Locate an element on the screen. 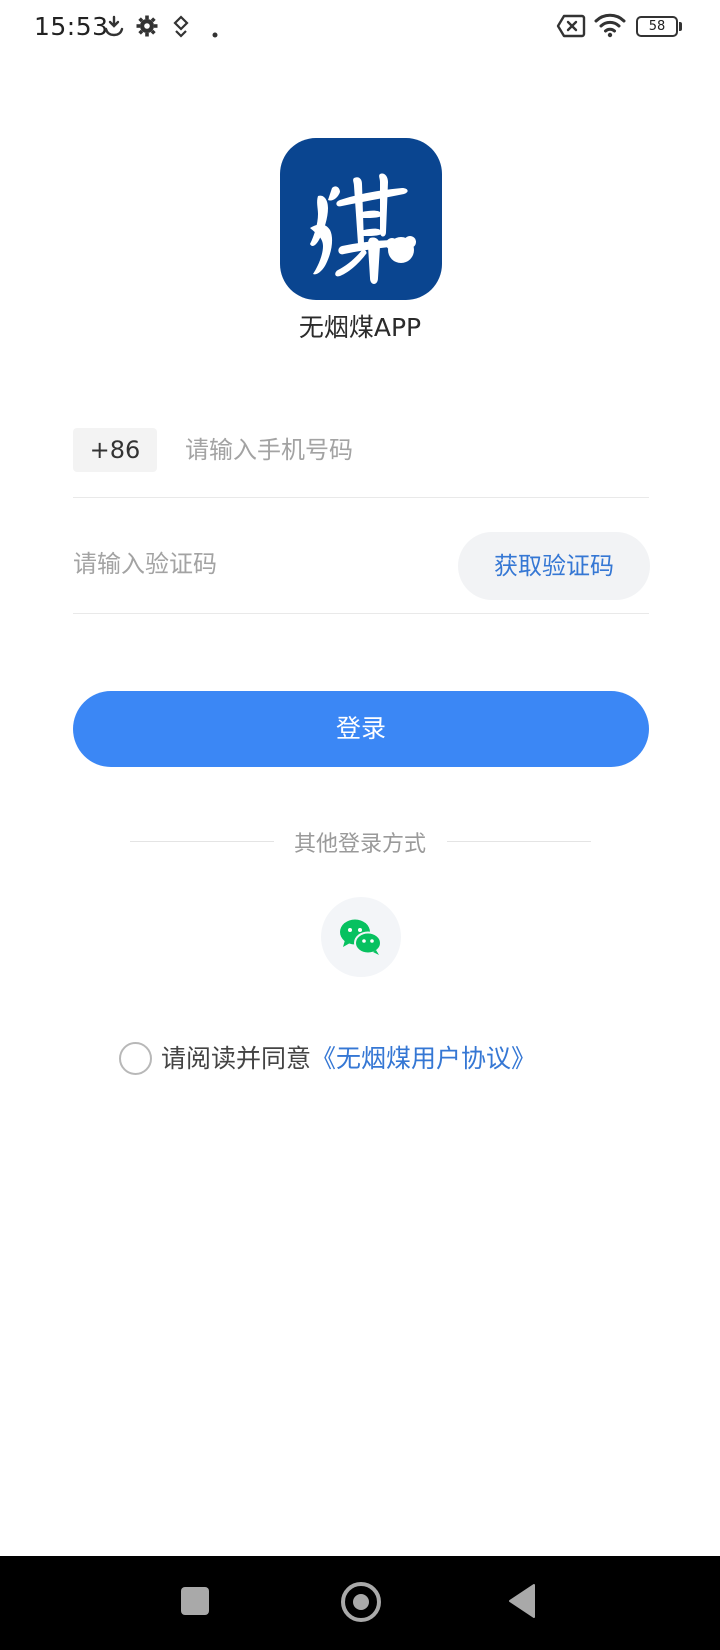  recent-apps-button is located at coordinates (195, 1601).